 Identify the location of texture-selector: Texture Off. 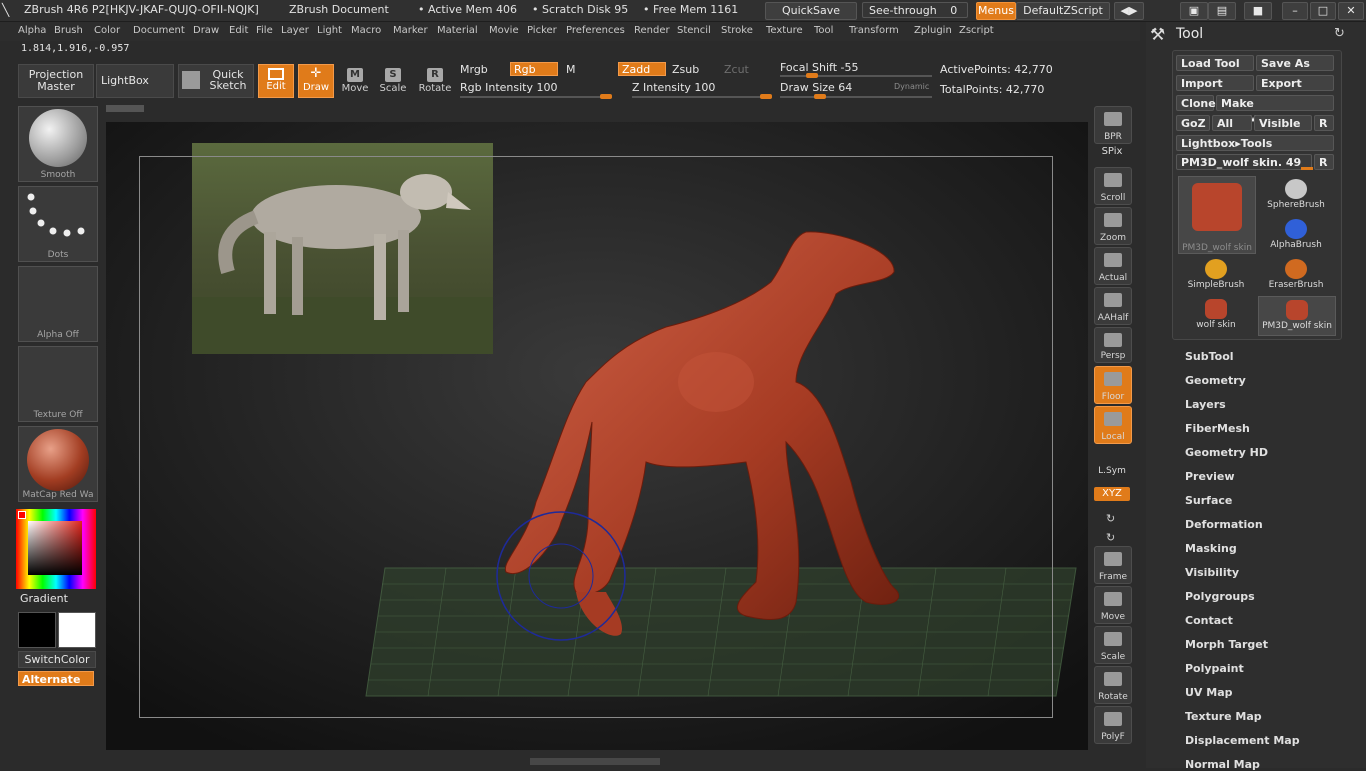
(58, 384).